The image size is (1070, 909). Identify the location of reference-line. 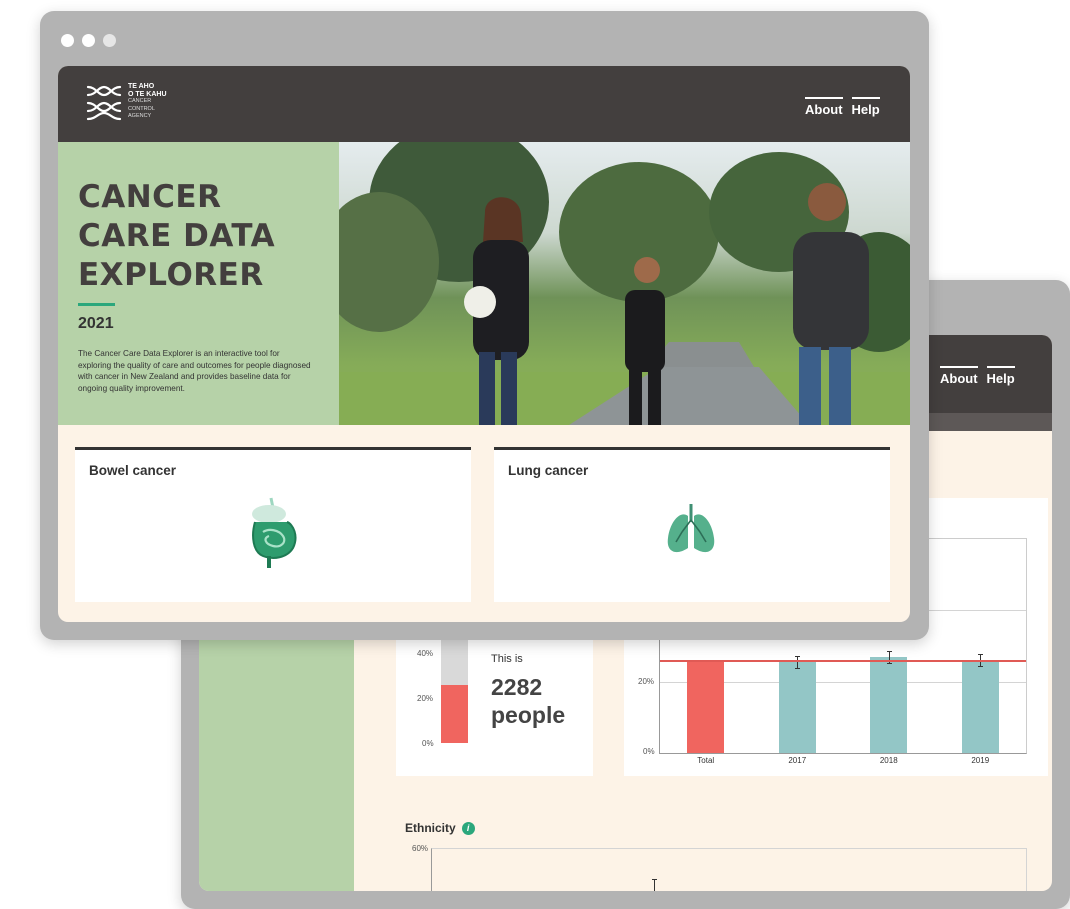
(843, 661).